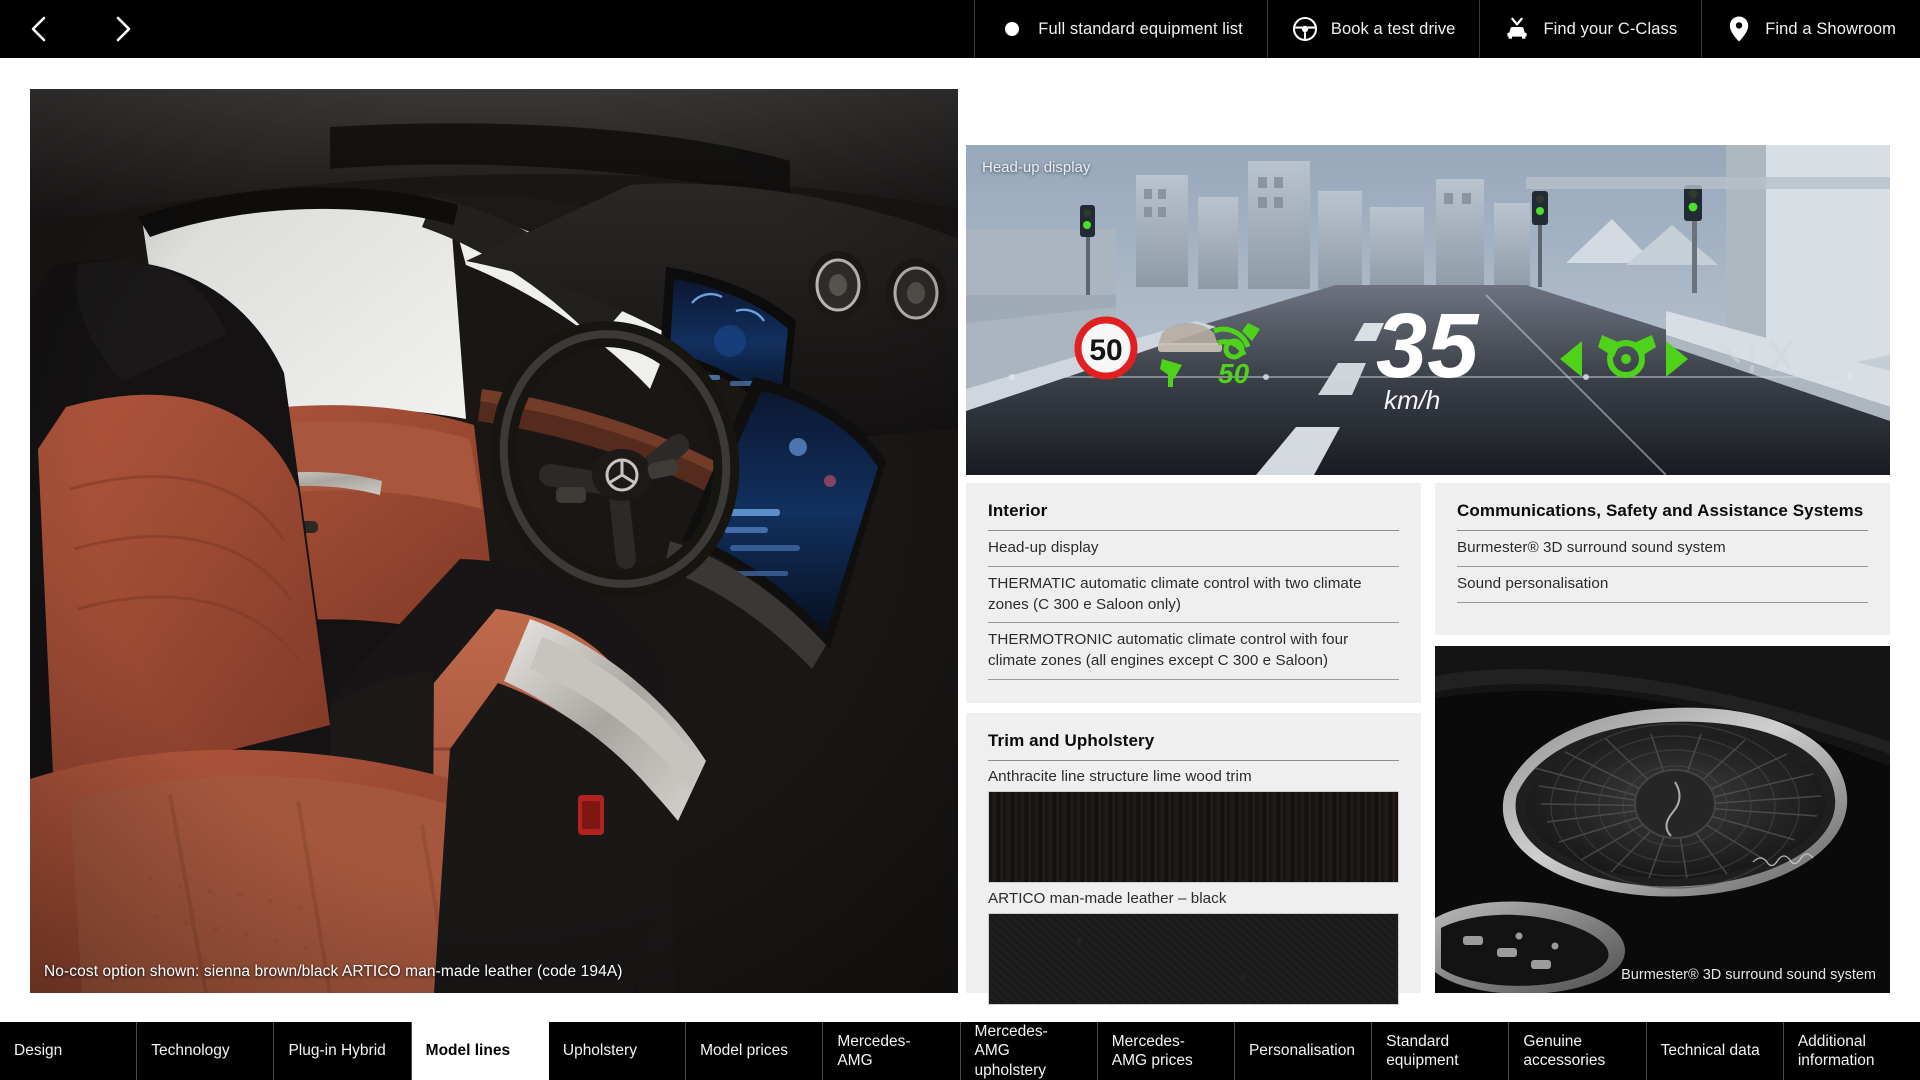  I want to click on link-book-a-test-drive: Book a test drive, so click(1373, 29).